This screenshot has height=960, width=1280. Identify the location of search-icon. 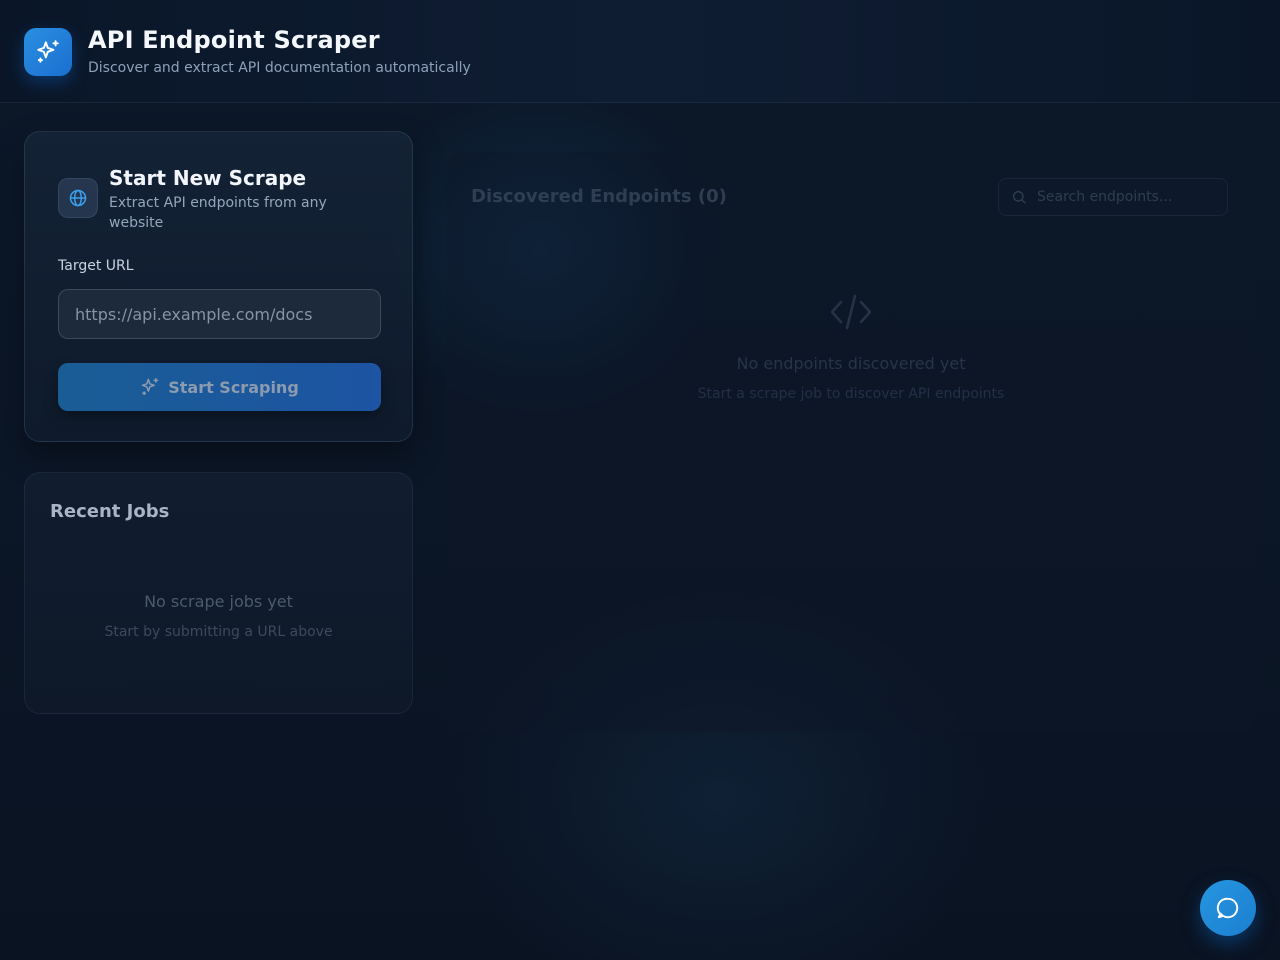
(1019, 197).